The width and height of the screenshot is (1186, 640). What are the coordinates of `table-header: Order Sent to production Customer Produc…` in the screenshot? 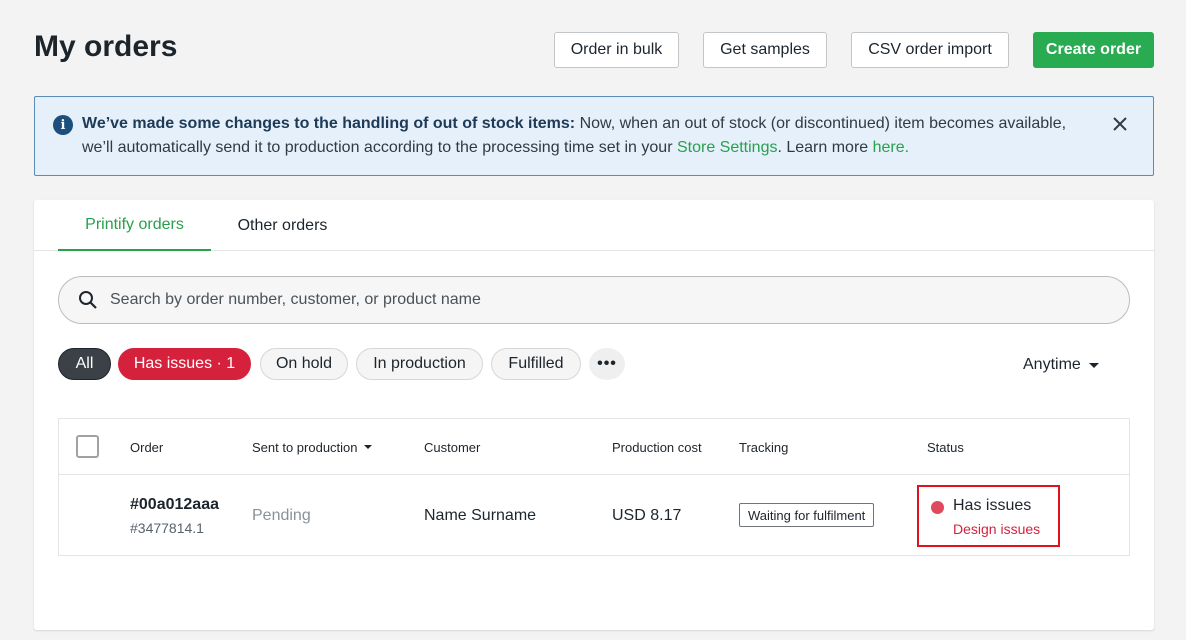 It's located at (594, 447).